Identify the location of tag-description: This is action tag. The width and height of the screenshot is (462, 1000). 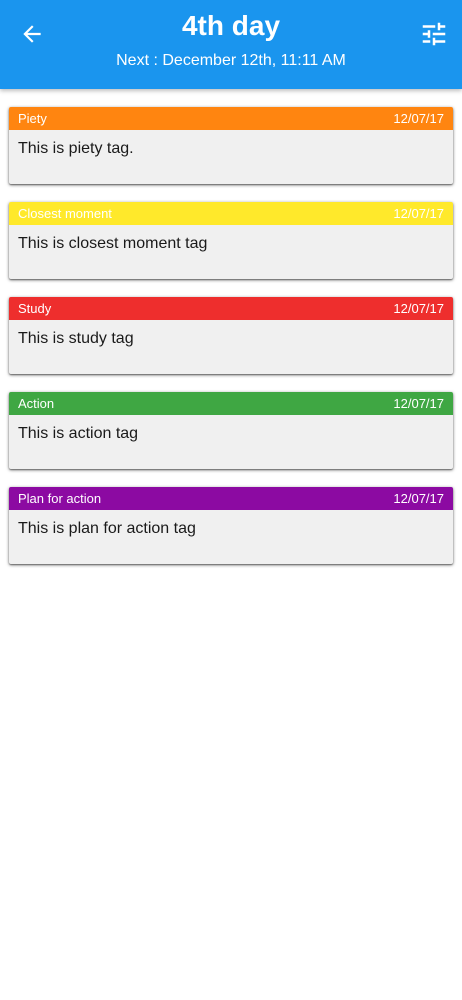
(78, 433).